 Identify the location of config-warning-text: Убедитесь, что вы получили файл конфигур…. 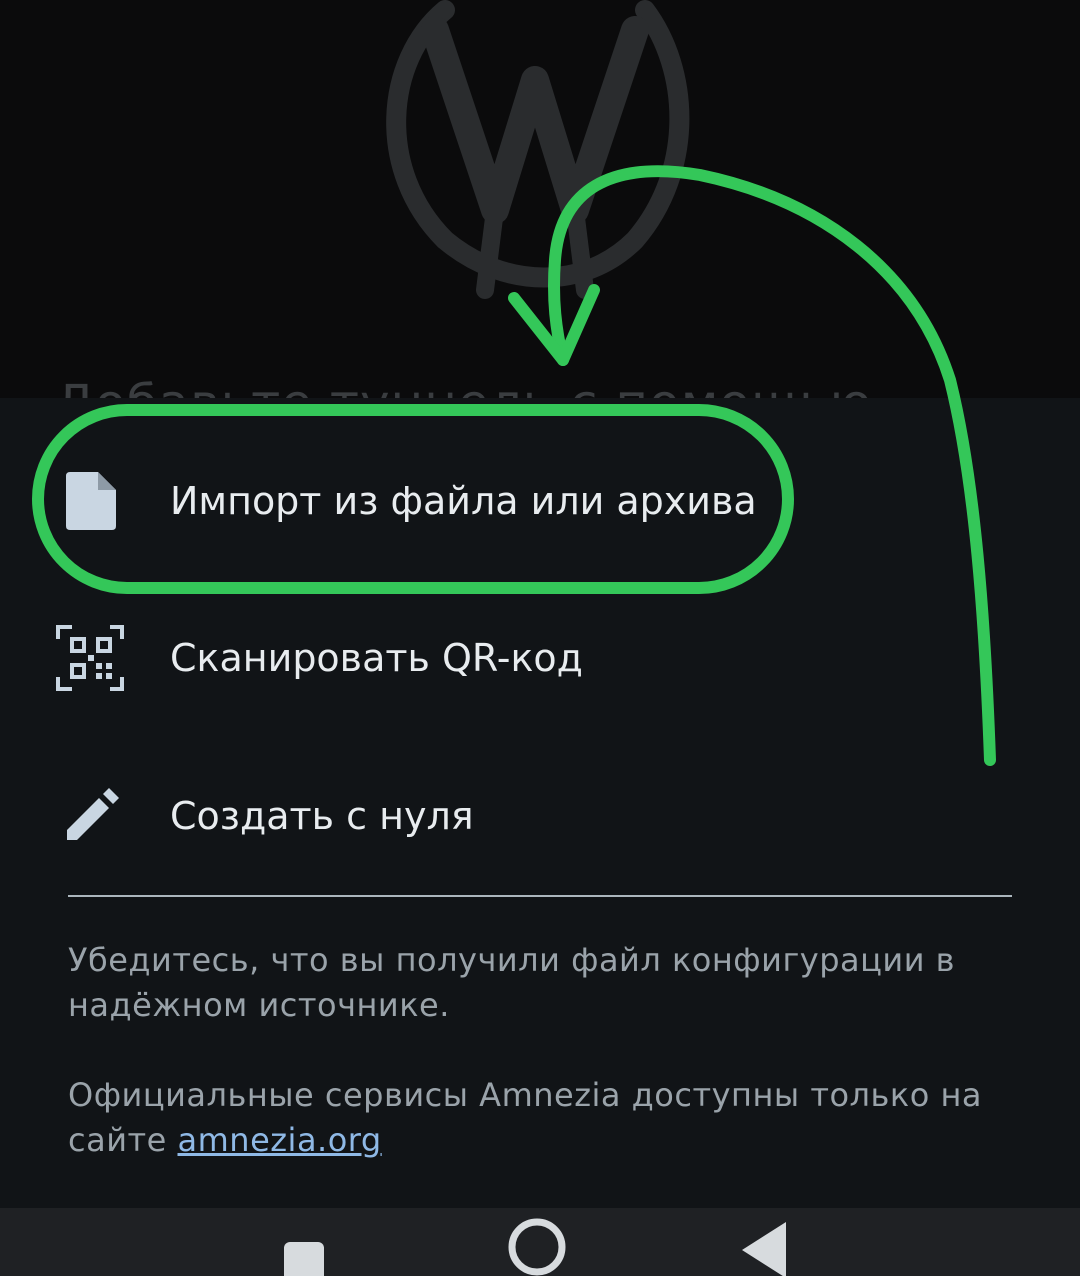
(512, 982).